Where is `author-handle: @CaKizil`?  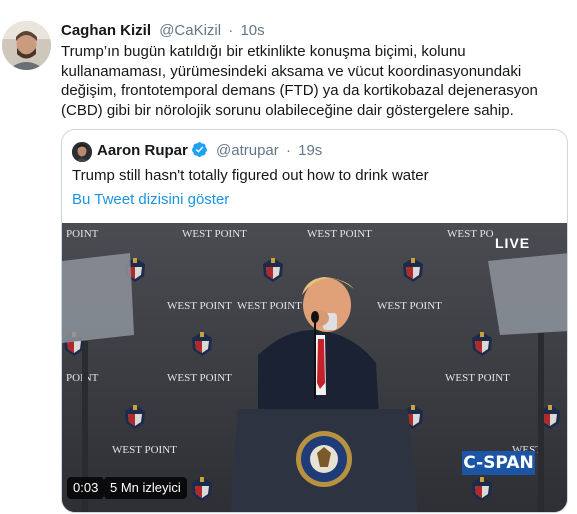
author-handle: @CaKizil is located at coordinates (190, 30).